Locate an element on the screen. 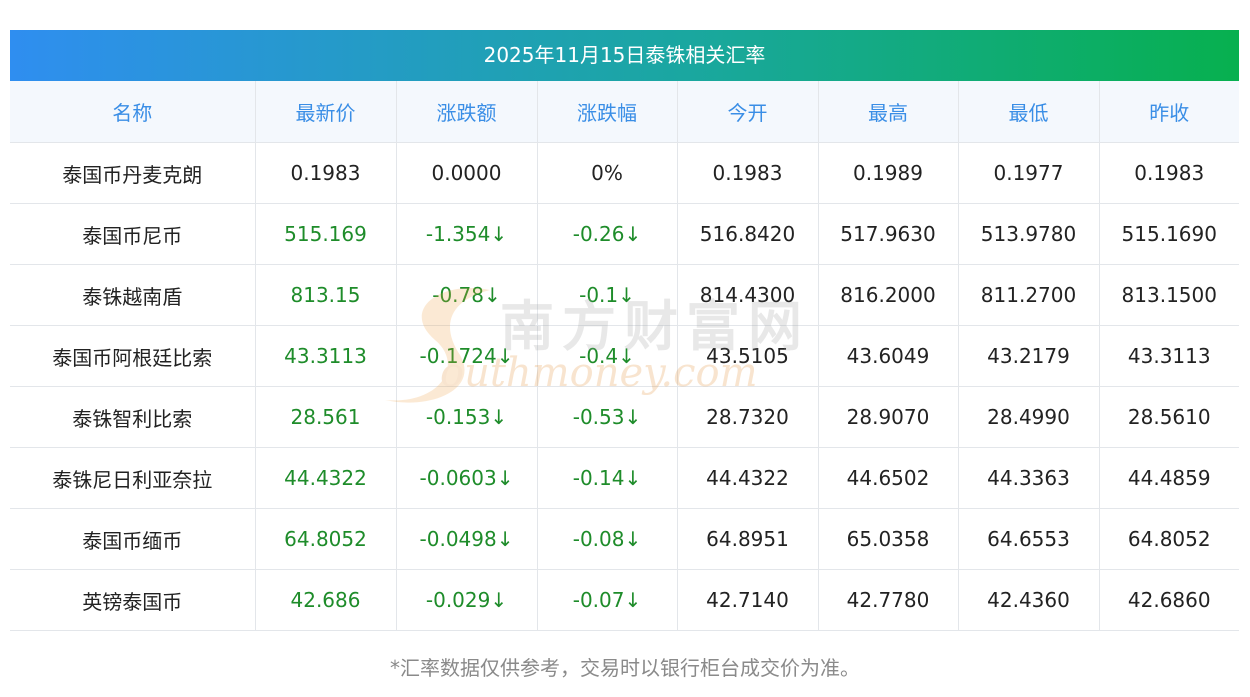 The width and height of the screenshot is (1250, 697). cell-high: 517.9630 is located at coordinates (887, 234).